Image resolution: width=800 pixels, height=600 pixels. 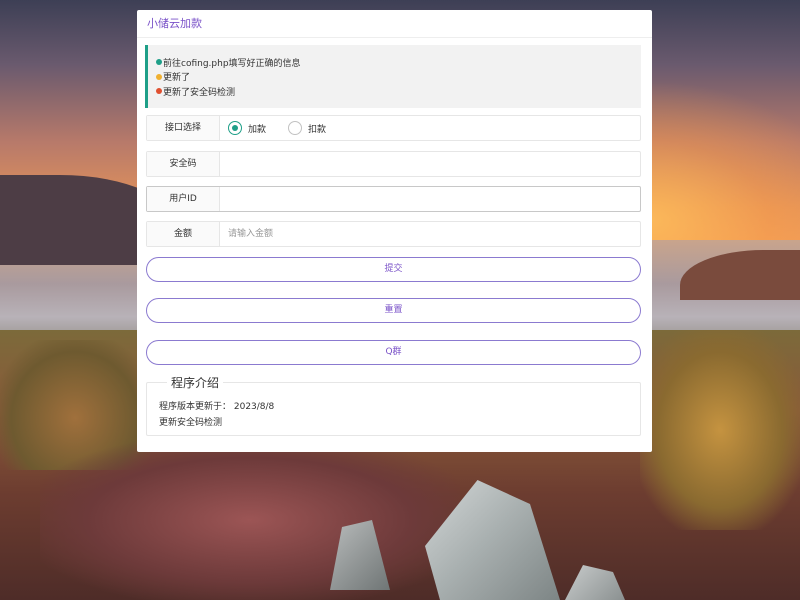 What do you see at coordinates (195, 382) in the screenshot?
I see `program-intro-title: 程序介绍` at bounding box center [195, 382].